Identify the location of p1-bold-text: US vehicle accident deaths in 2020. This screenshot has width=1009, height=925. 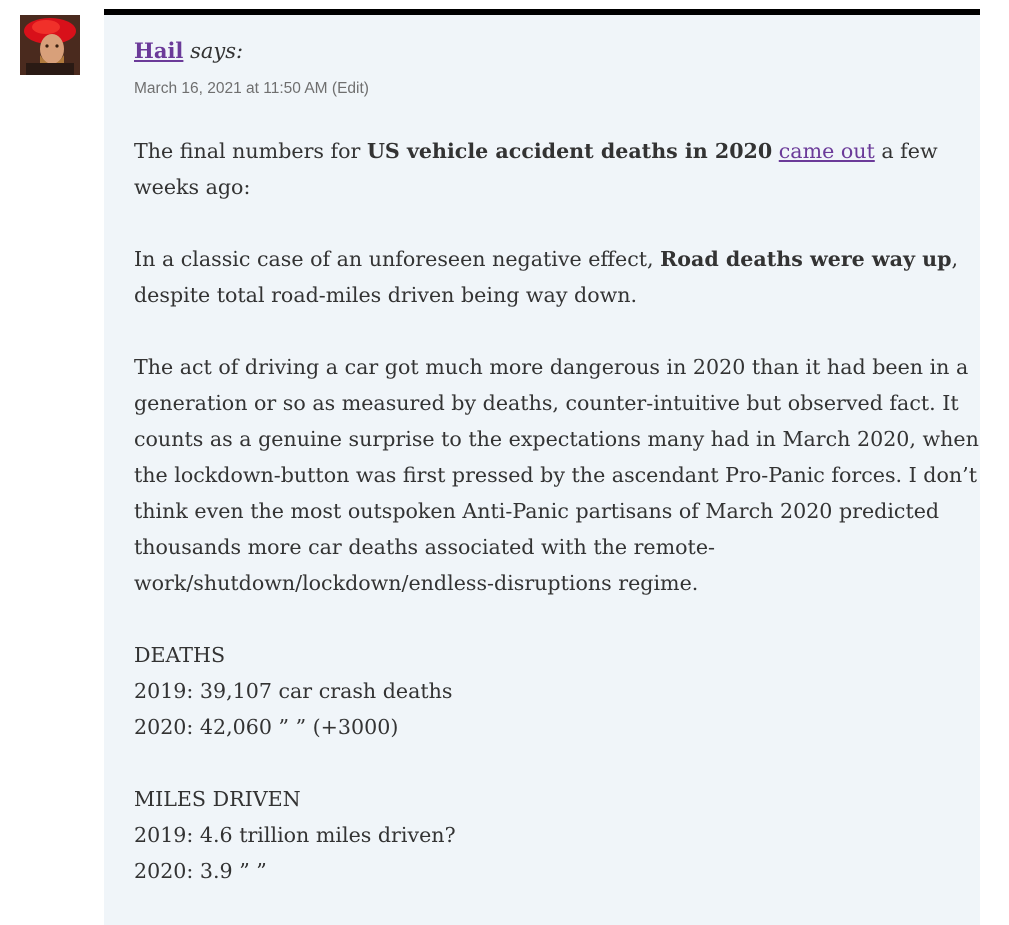
(569, 151).